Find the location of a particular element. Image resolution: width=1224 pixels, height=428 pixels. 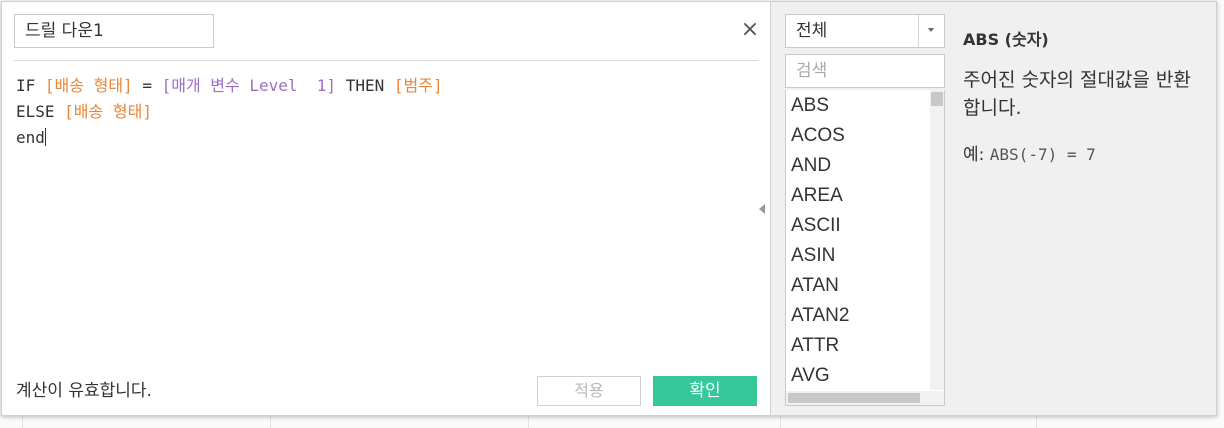

category-value: 전체 is located at coordinates (812, 31).